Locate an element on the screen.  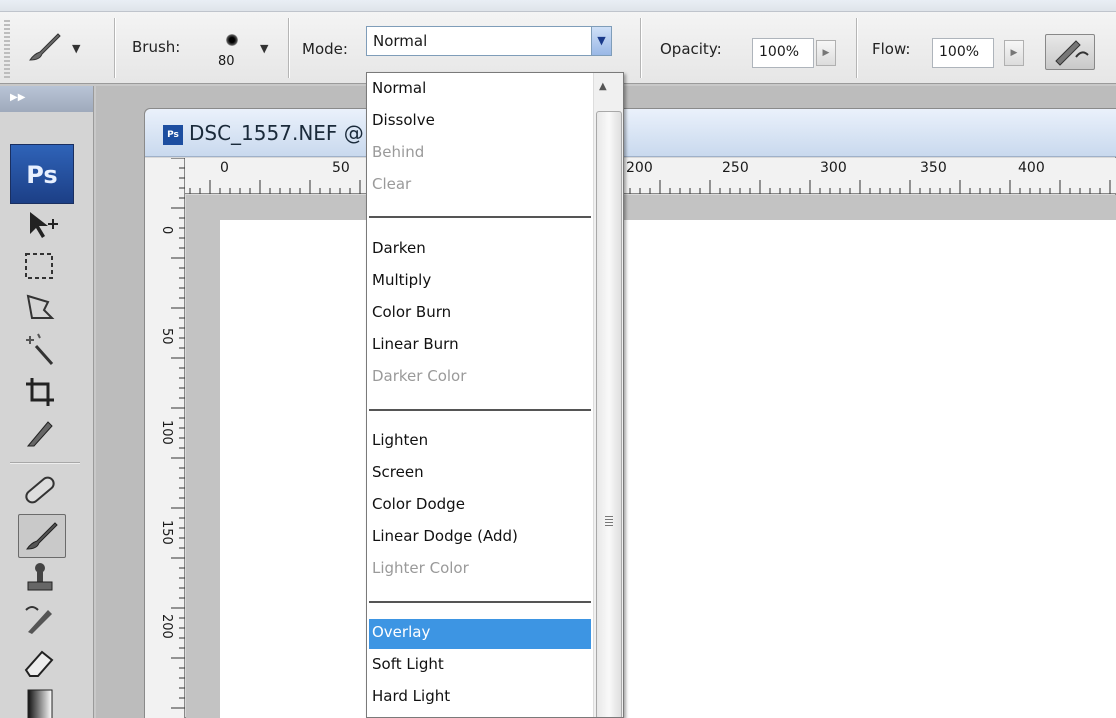
ruler-label: 350 is located at coordinates (933, 168).